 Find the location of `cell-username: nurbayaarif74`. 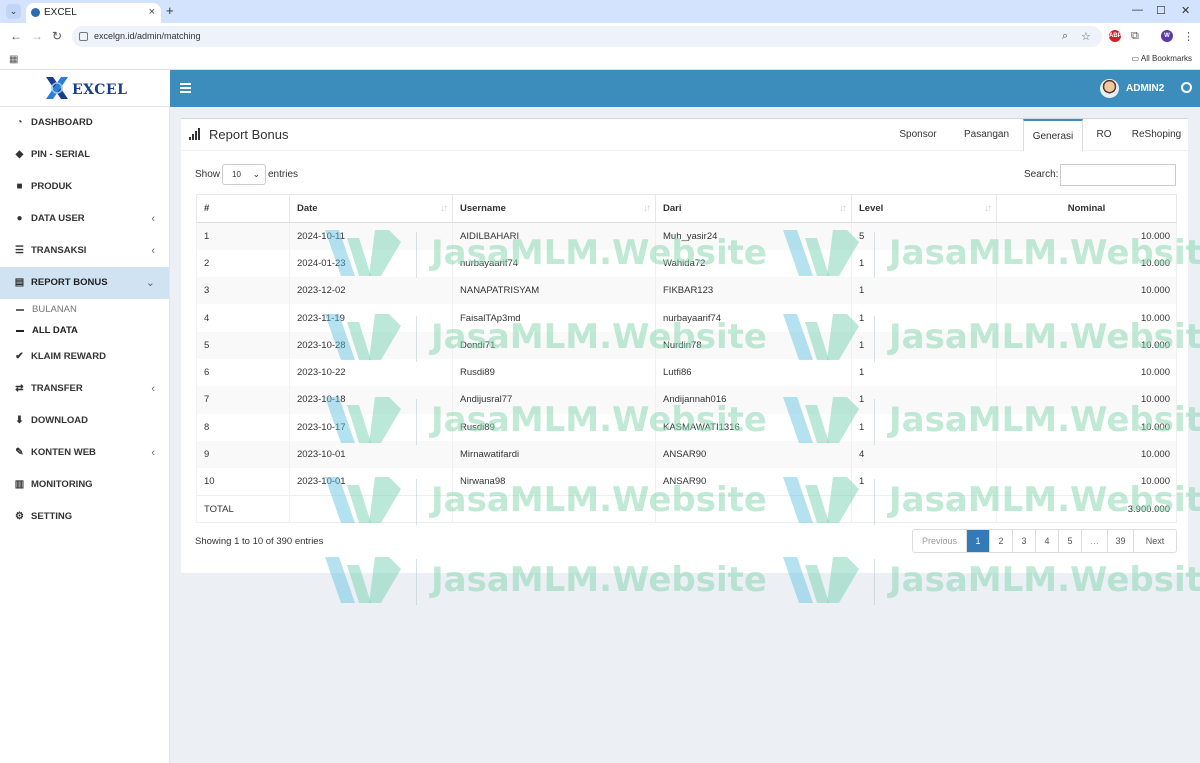

cell-username: nurbayaarif74 is located at coordinates (554, 263).